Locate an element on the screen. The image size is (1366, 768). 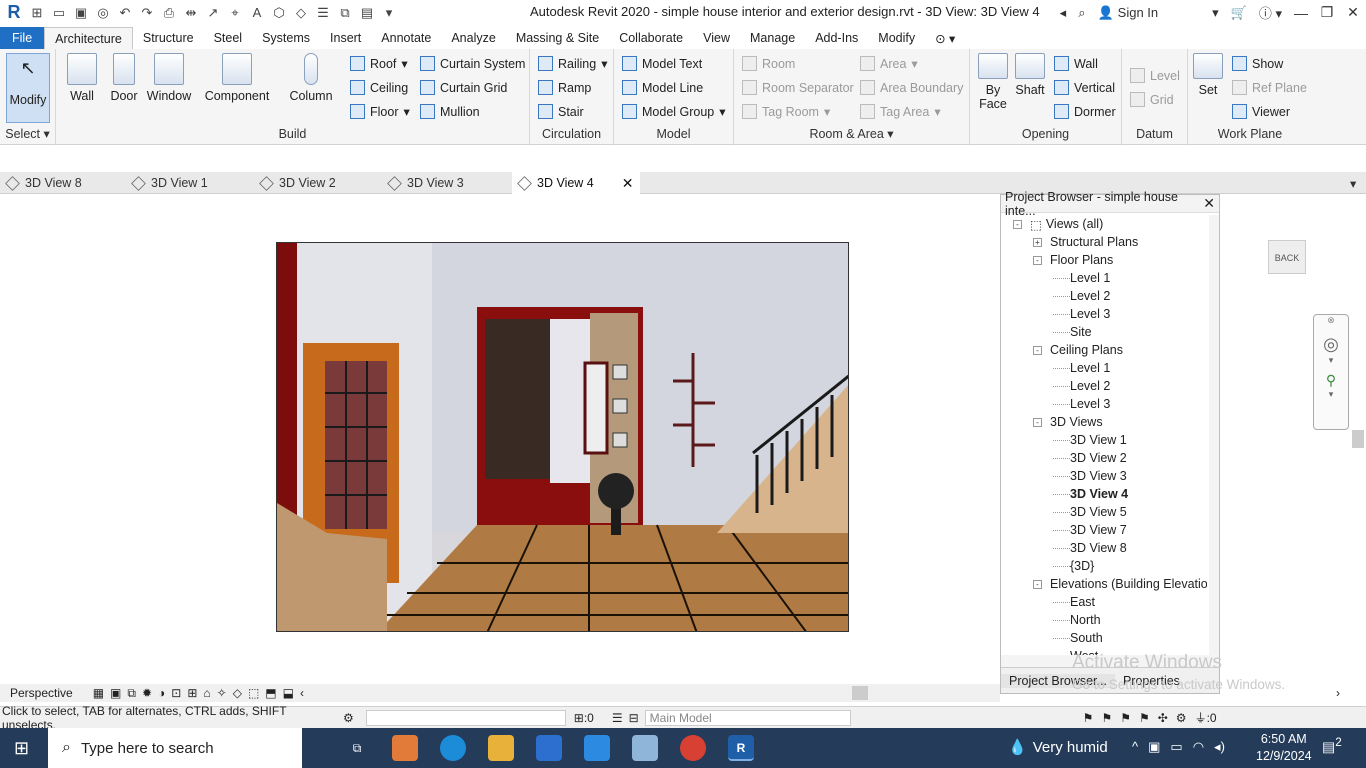
roof-button: Roof ▾ is located at coordinates (379, 63).